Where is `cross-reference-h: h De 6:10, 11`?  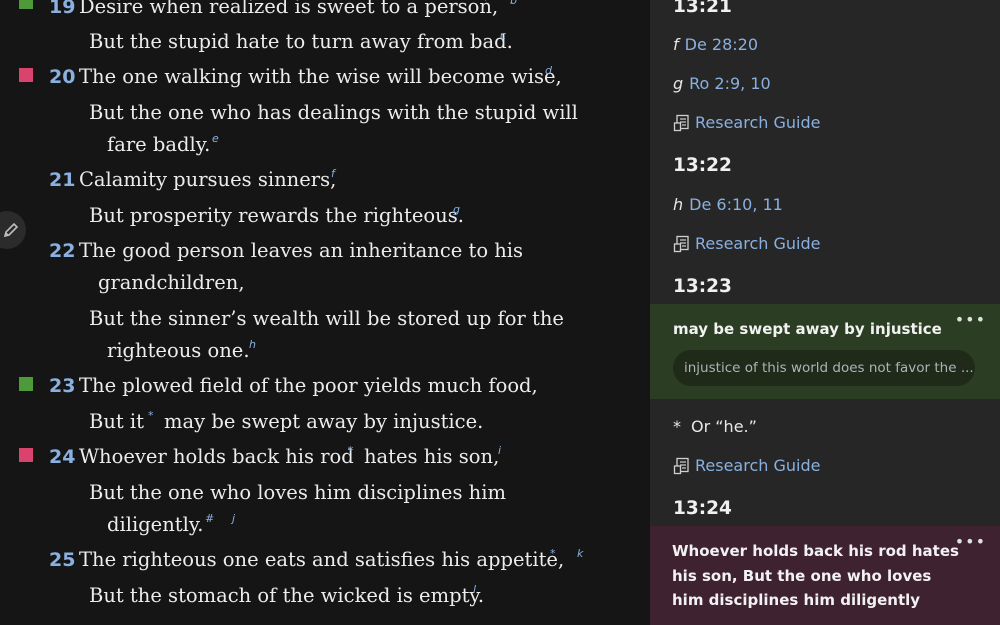
cross-reference-h: h De 6:10, 11 is located at coordinates (728, 205).